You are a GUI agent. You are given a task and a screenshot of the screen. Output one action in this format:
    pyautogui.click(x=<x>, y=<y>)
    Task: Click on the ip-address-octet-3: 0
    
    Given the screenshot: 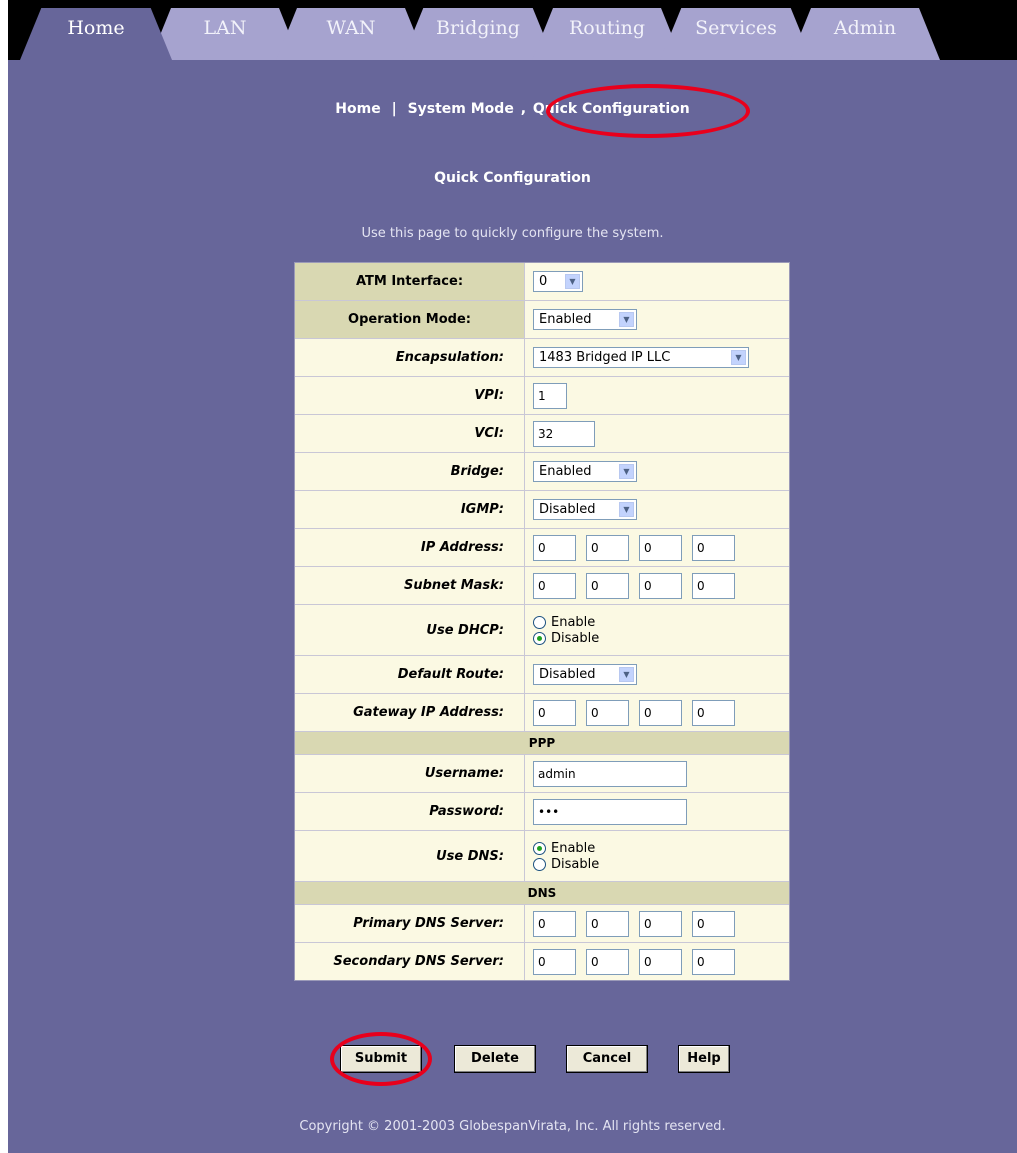 What is the action you would take?
    pyautogui.click(x=660, y=547)
    